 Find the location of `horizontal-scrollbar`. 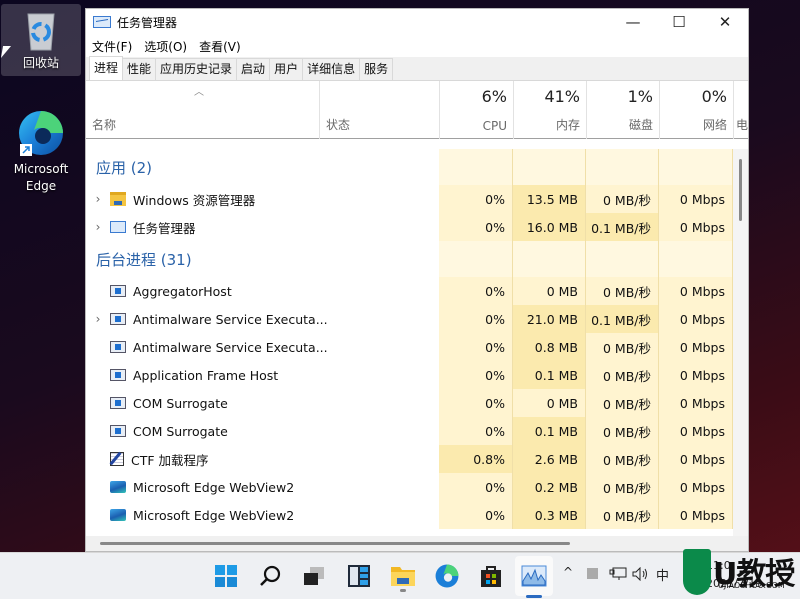

horizontal-scrollbar is located at coordinates (417, 543).